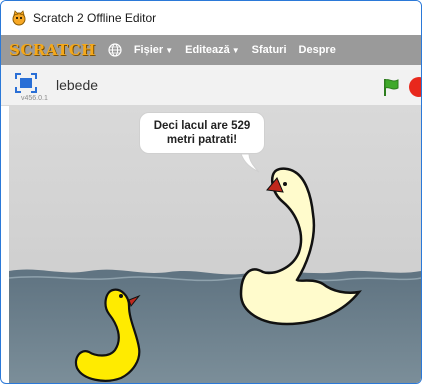 Image resolution: width=422 pixels, height=384 pixels. What do you see at coordinates (391, 87) in the screenshot?
I see `green-flag-icon` at bounding box center [391, 87].